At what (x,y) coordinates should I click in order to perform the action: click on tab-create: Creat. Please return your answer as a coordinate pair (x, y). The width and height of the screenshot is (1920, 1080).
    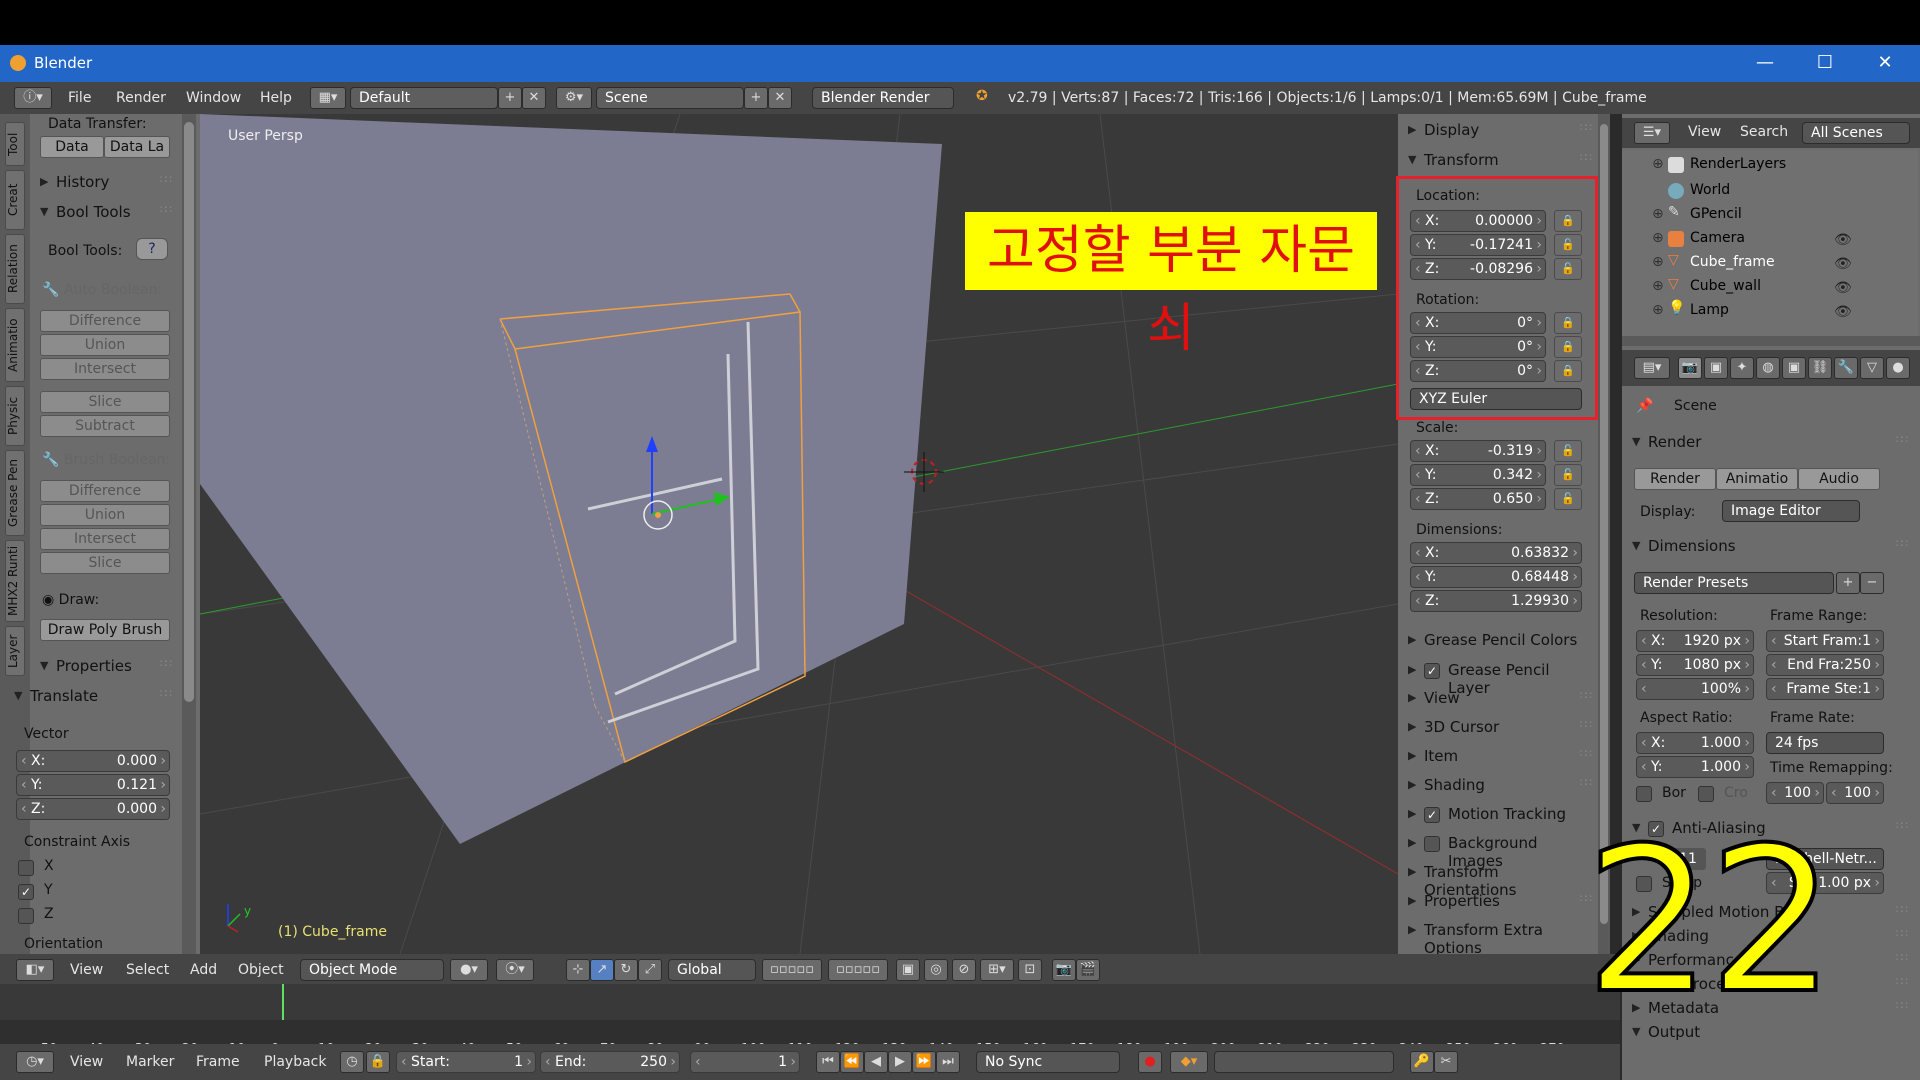
    Looking at the image, I should click on (15, 200).